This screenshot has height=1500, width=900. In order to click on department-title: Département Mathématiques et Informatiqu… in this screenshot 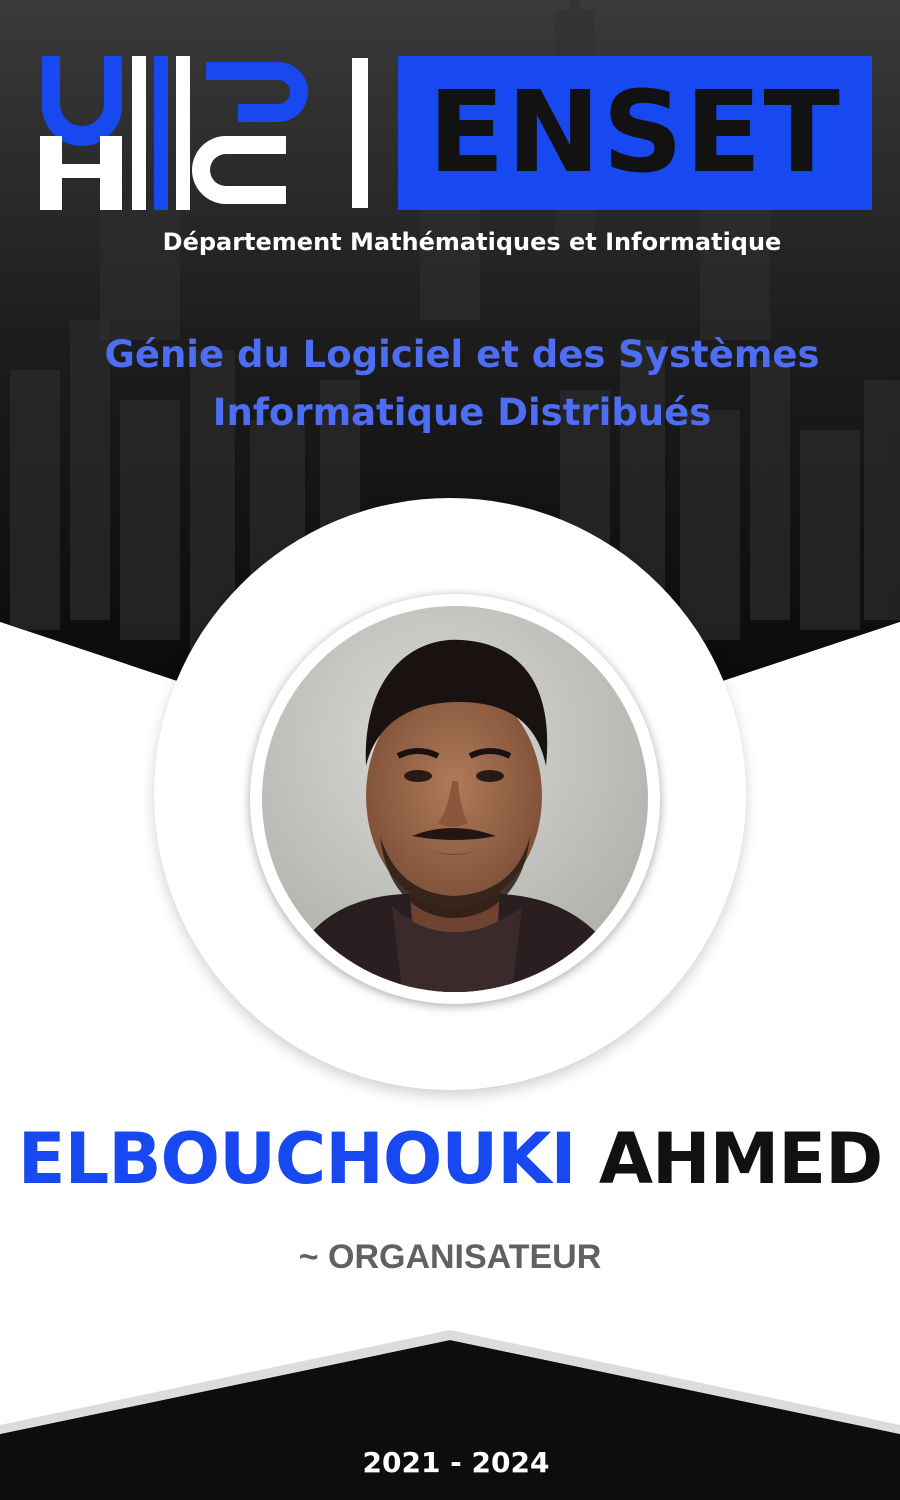, I will do `click(472, 242)`.